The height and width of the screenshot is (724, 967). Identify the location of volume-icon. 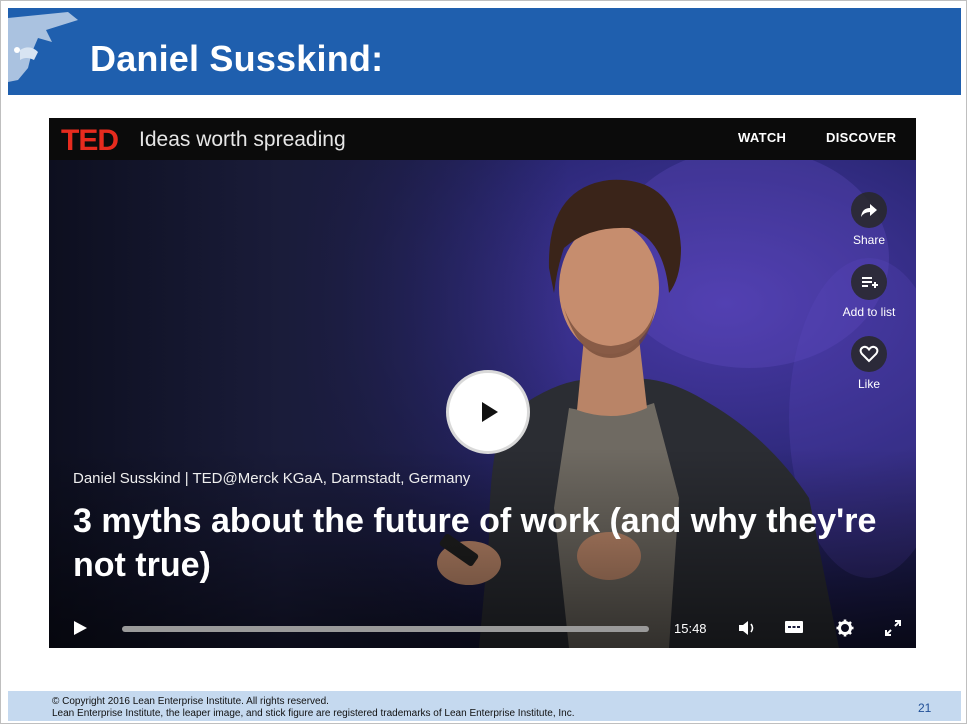
(747, 628).